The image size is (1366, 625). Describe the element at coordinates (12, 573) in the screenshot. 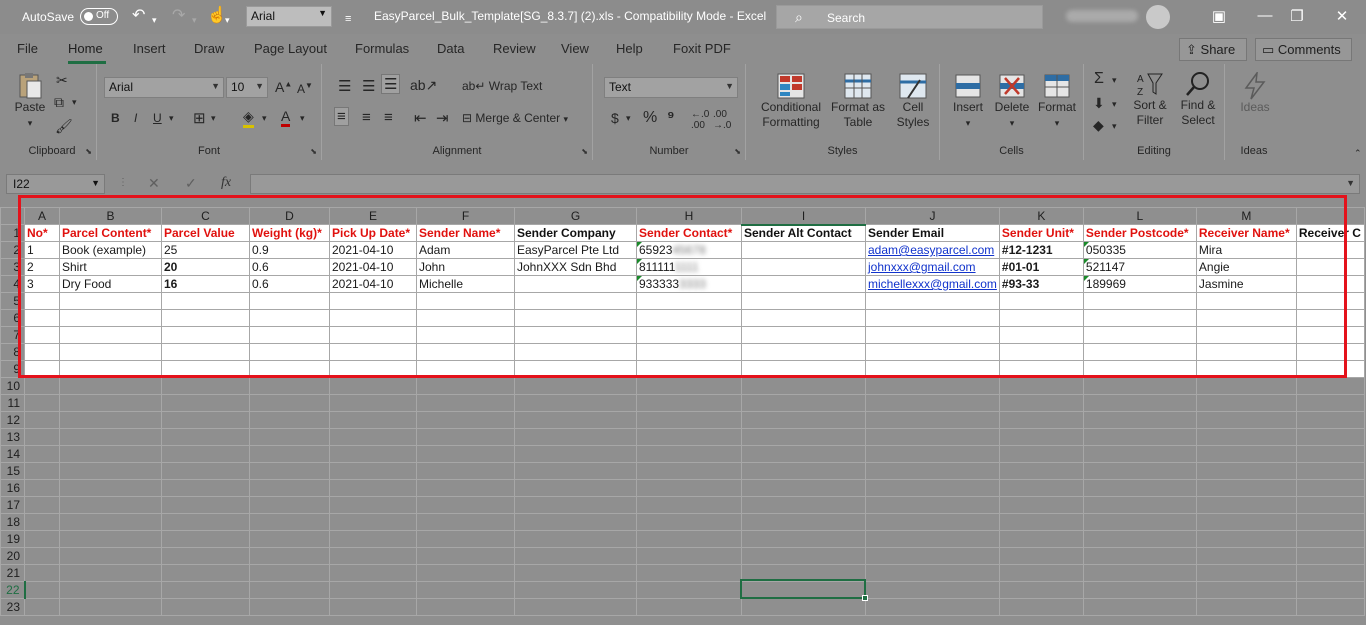

I see `row-header: 21` at that location.